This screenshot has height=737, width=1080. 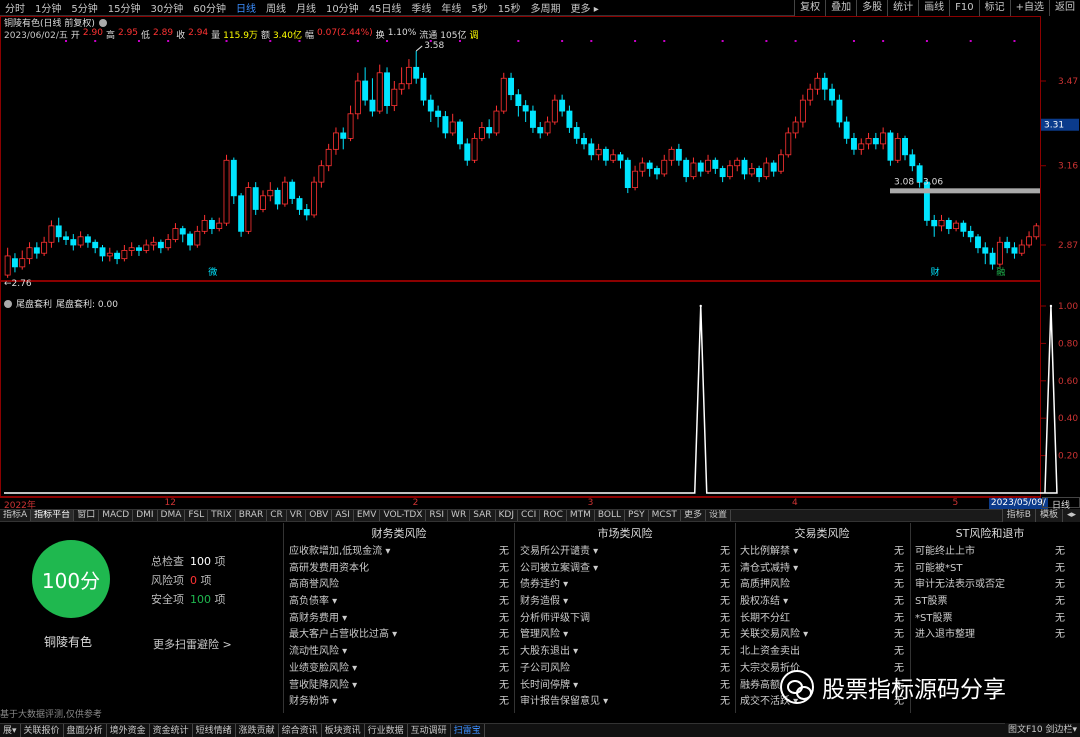 I want to click on event-marker: 微, so click(x=212, y=272).